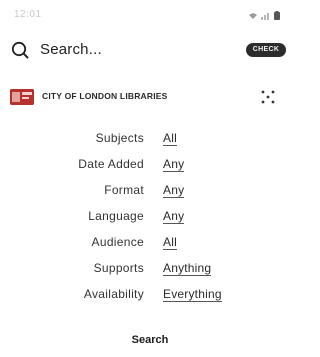 The height and width of the screenshot is (357, 320). I want to click on status-bar: 12:01, so click(145, 16).